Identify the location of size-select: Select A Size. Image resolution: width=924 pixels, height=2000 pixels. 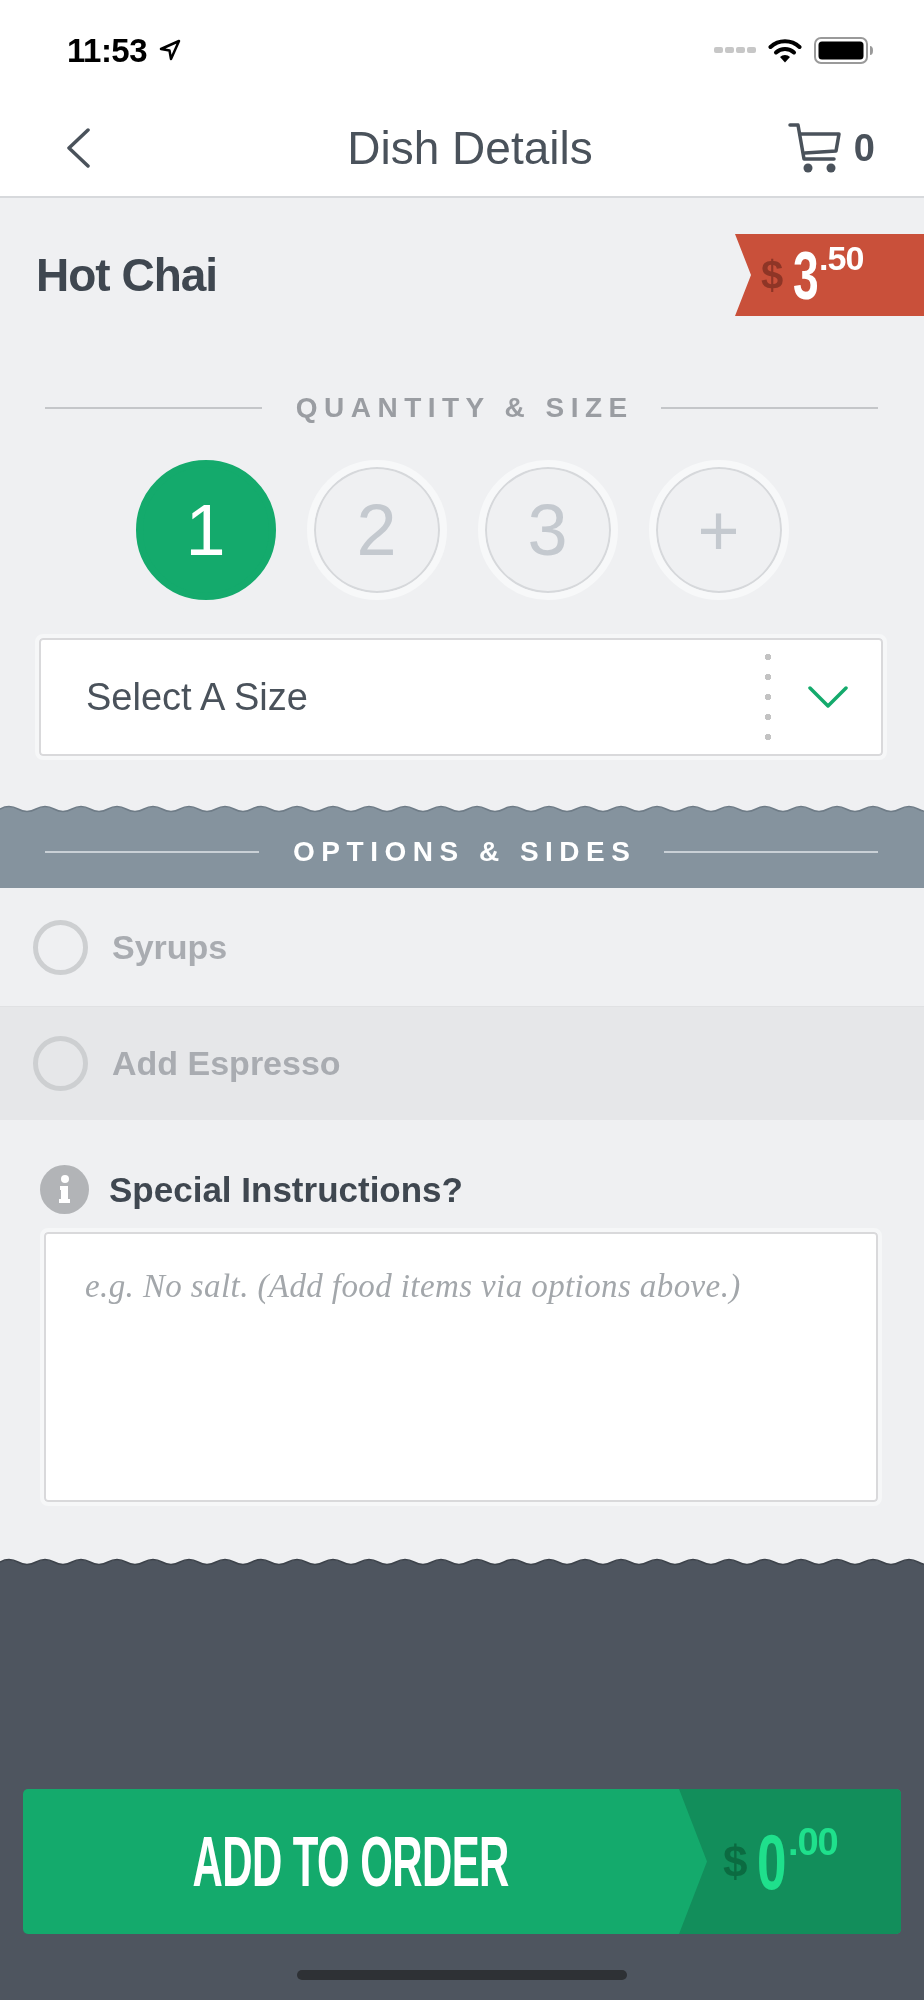
(461, 697).